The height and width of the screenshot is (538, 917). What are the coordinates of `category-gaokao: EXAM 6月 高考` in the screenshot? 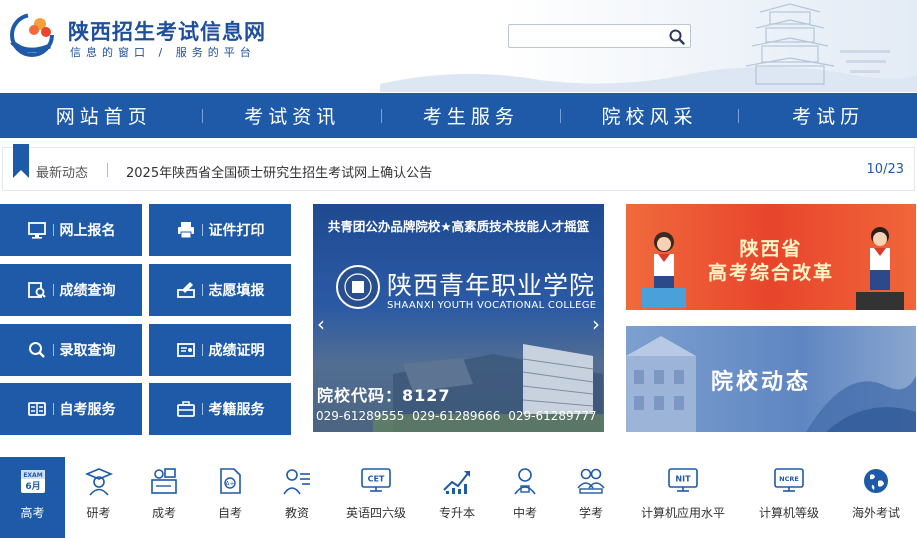 It's located at (32, 497).